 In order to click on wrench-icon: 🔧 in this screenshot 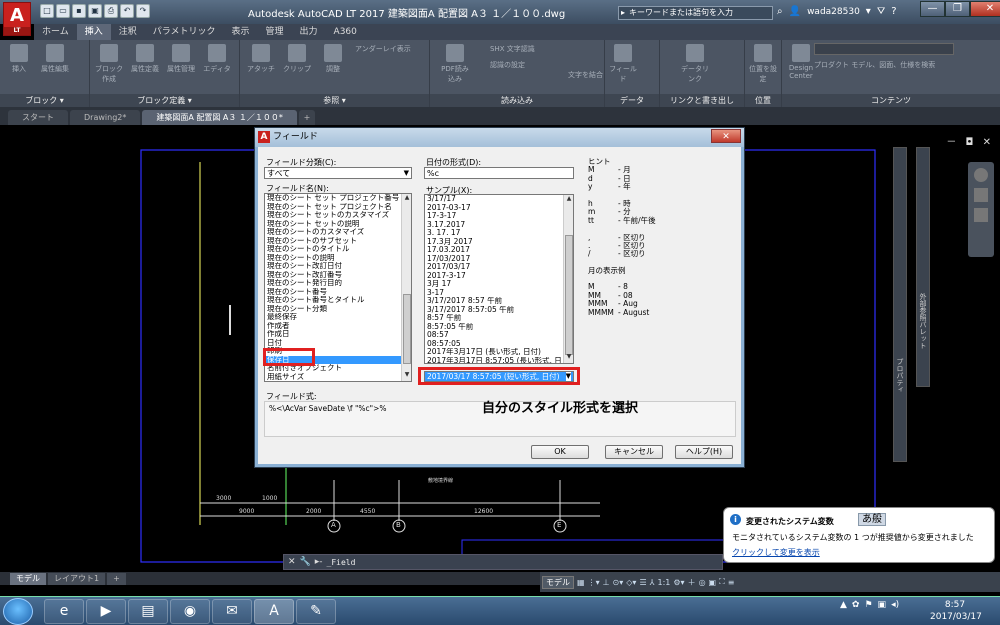, I will do `click(305, 562)`.